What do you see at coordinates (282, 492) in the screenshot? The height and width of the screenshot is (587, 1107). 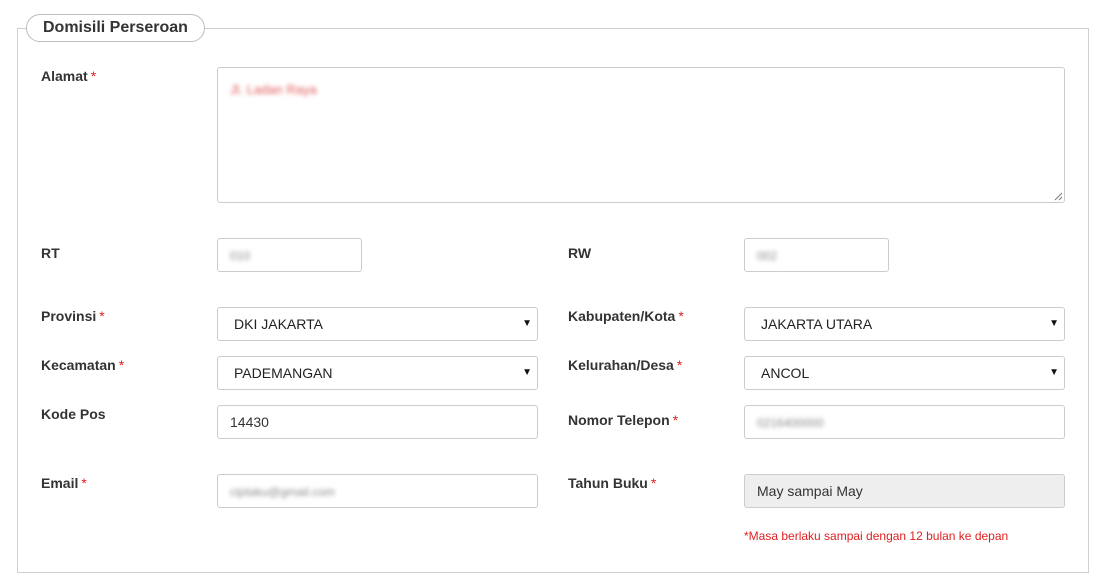 I see `email-value: ciptaku@gmail.com` at bounding box center [282, 492].